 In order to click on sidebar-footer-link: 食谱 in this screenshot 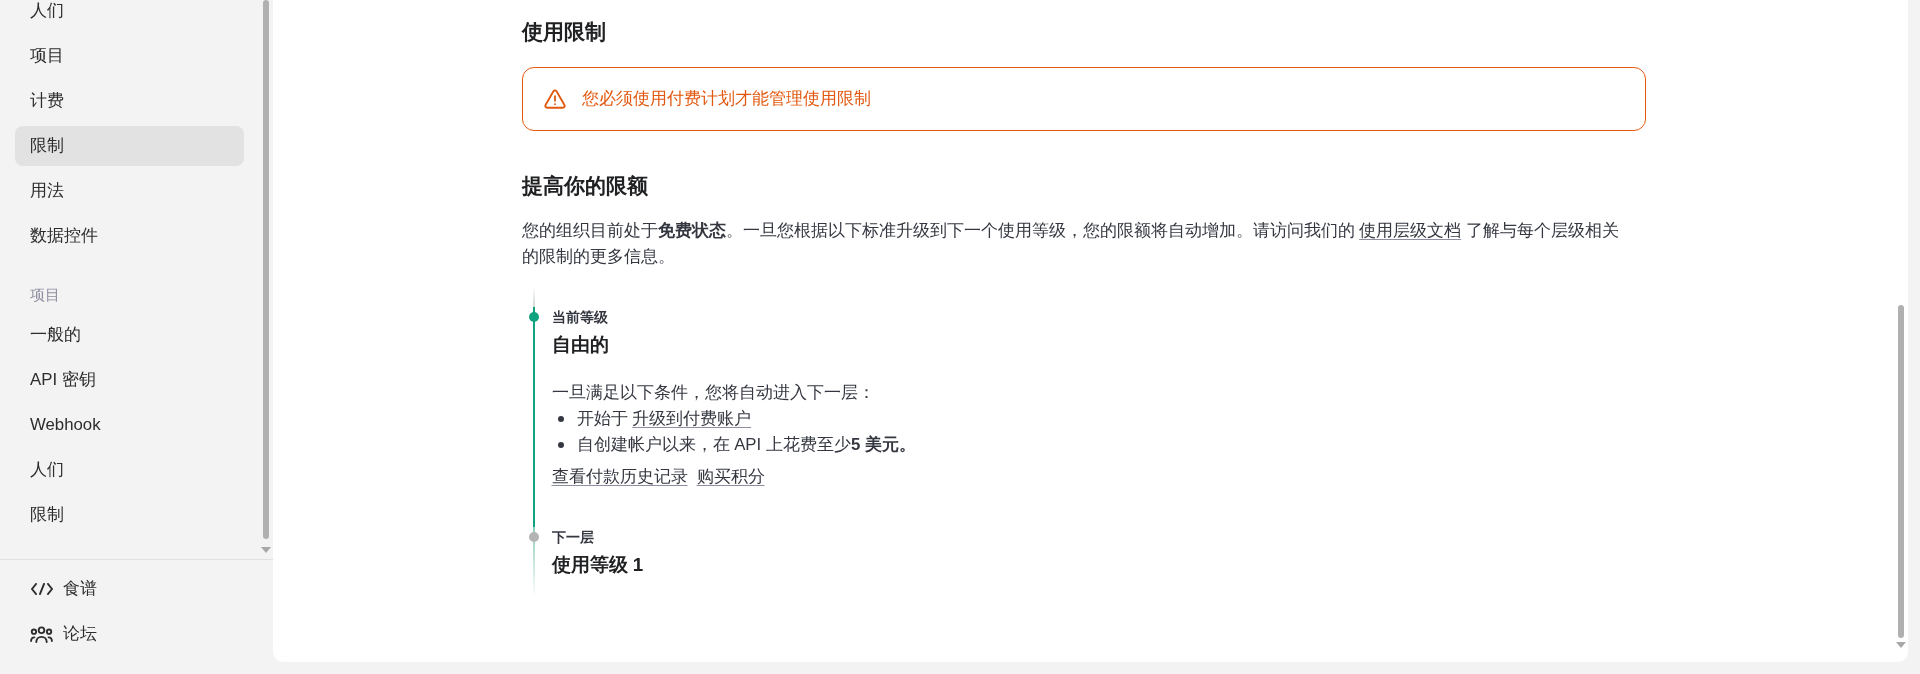, I will do `click(136, 589)`.